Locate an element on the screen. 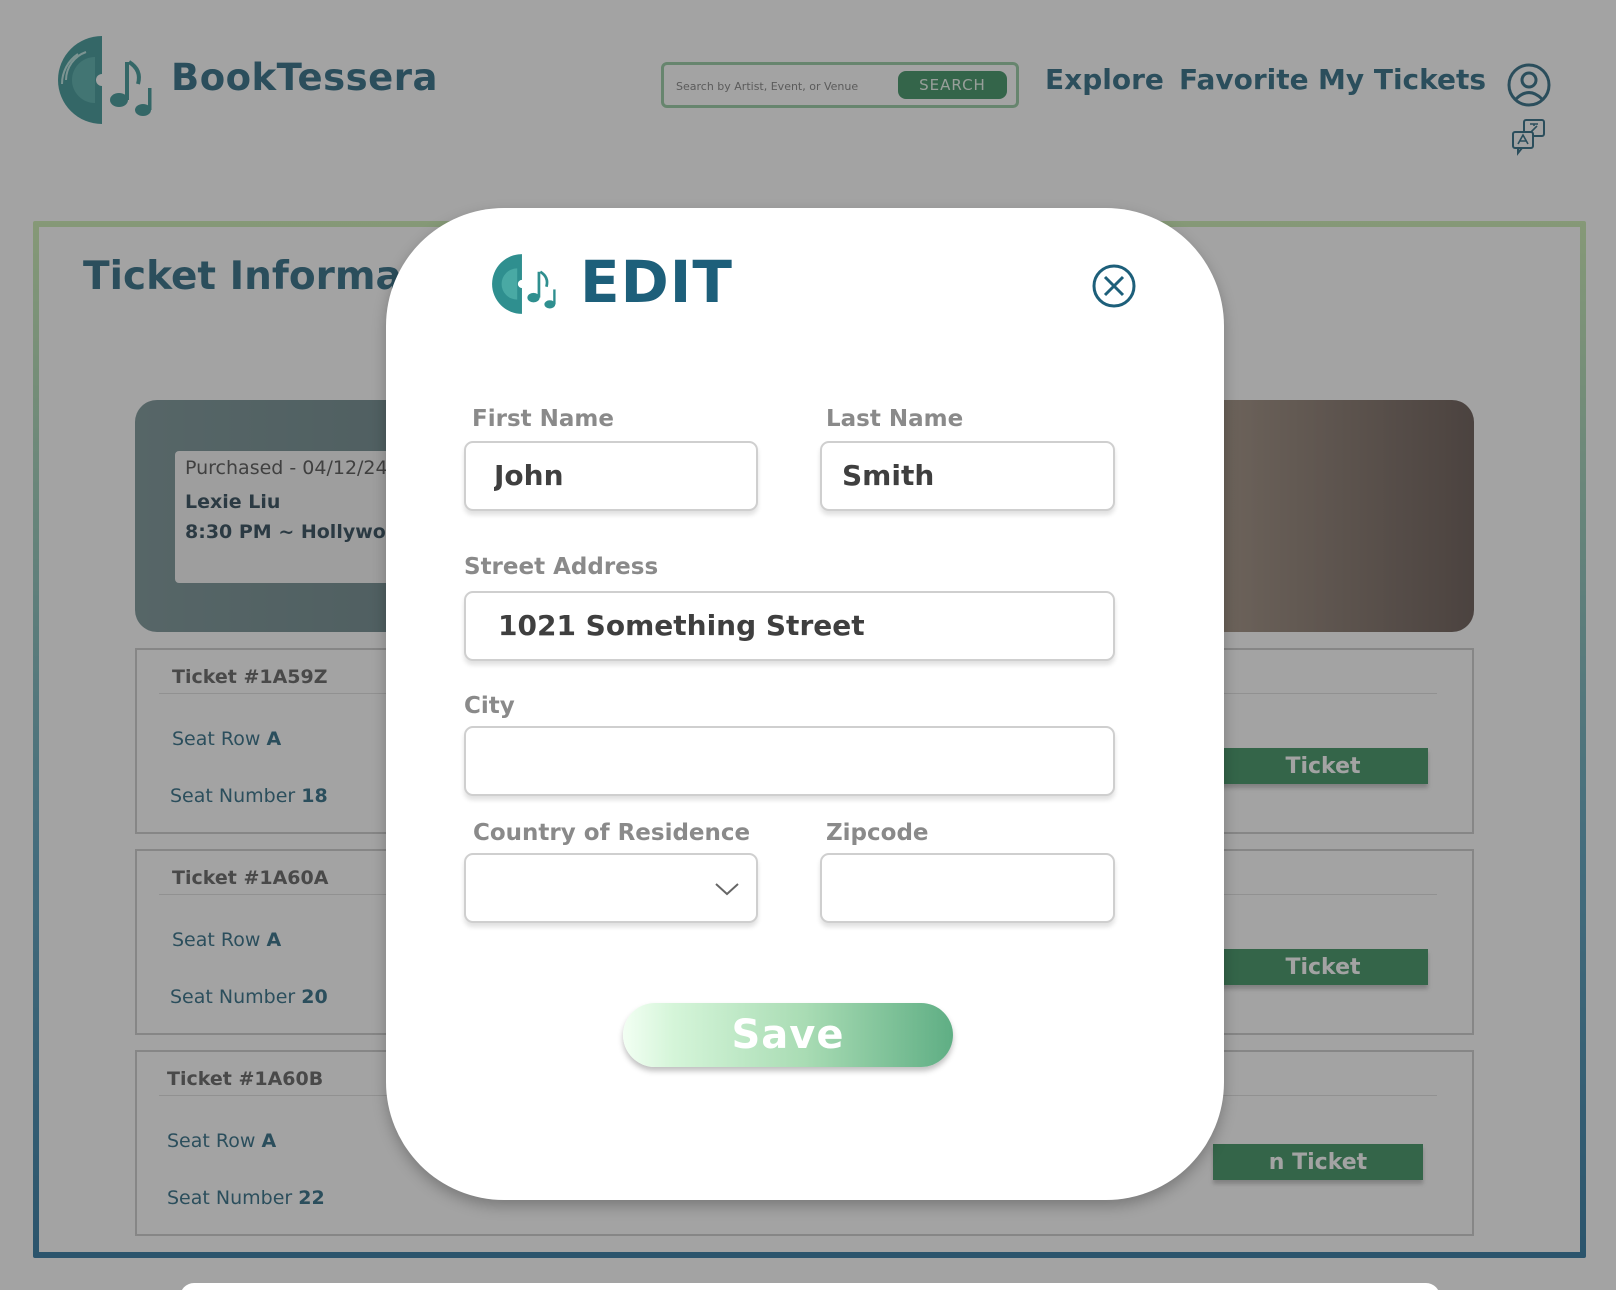 This screenshot has width=1616, height=1313. close-icon is located at coordinates (1114, 286).